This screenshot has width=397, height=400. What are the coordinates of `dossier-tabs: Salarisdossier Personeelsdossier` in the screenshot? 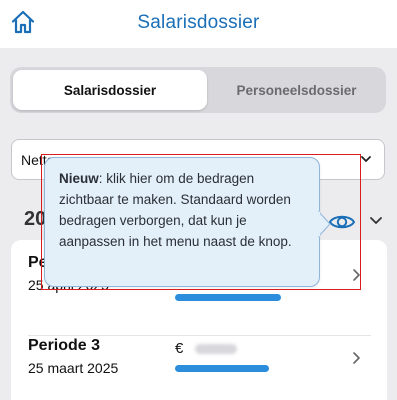 It's located at (198, 90).